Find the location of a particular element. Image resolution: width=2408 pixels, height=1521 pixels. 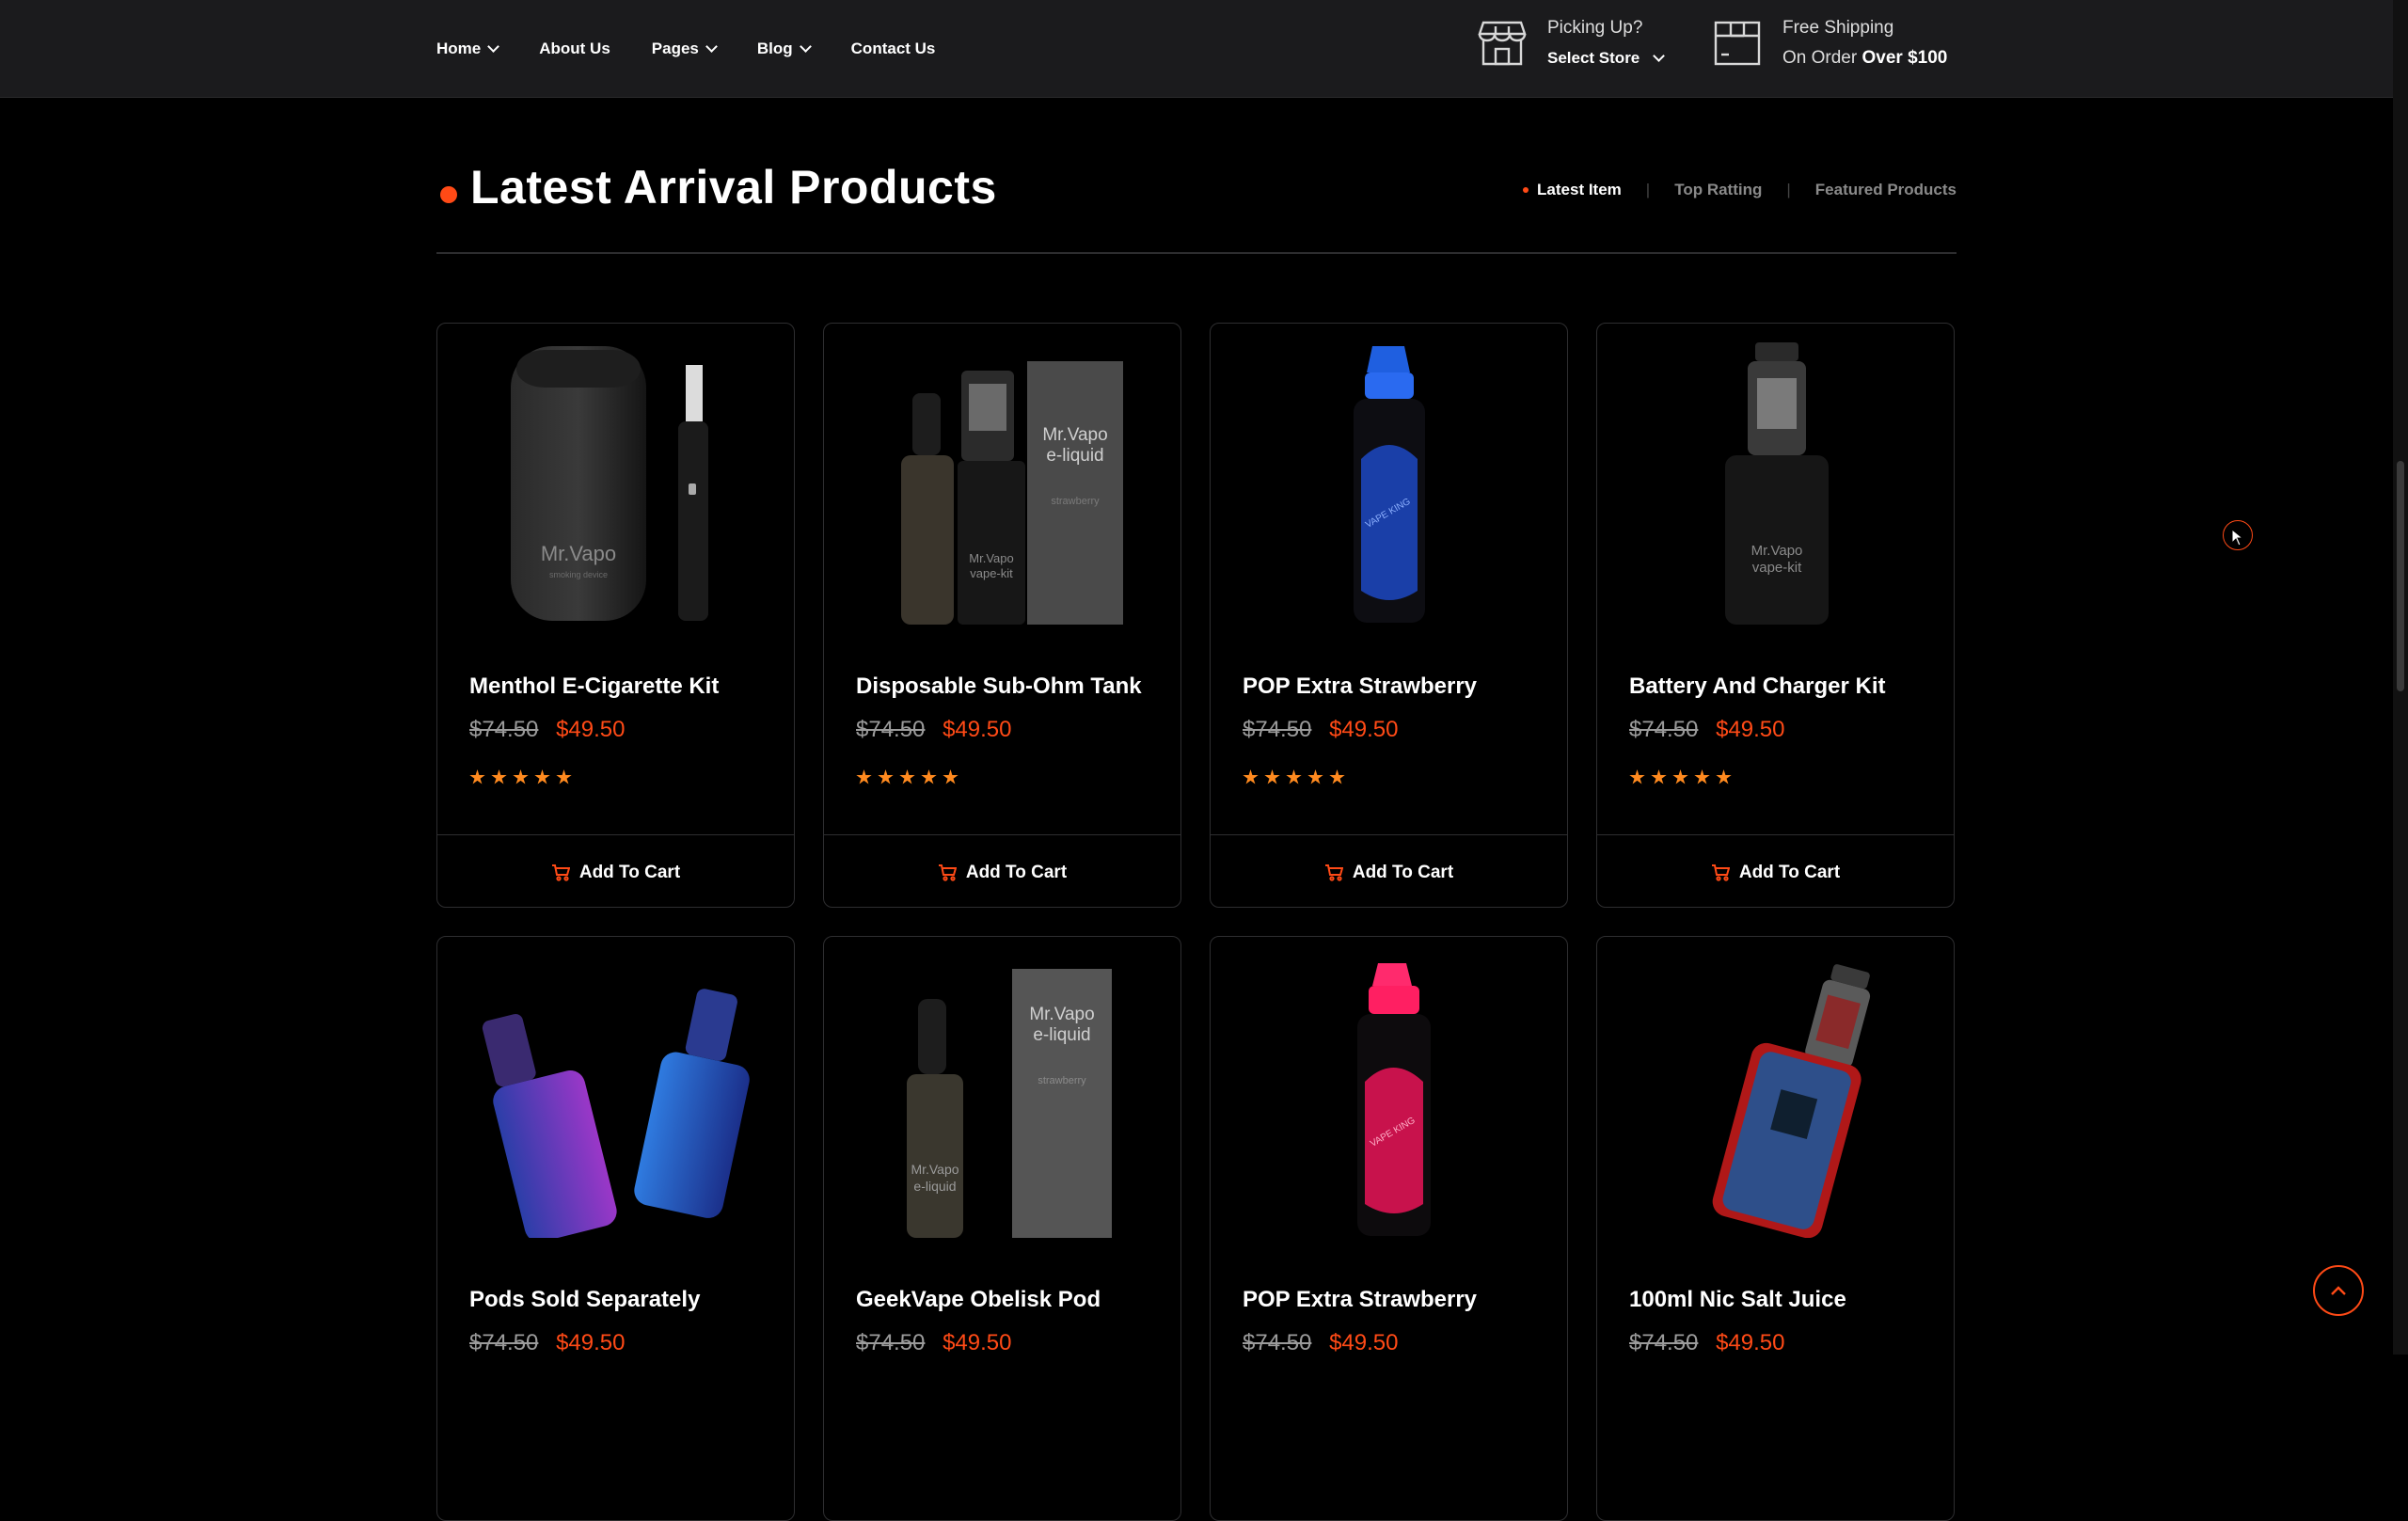

tab-latest-item: Latest Item is located at coordinates (1573, 190).